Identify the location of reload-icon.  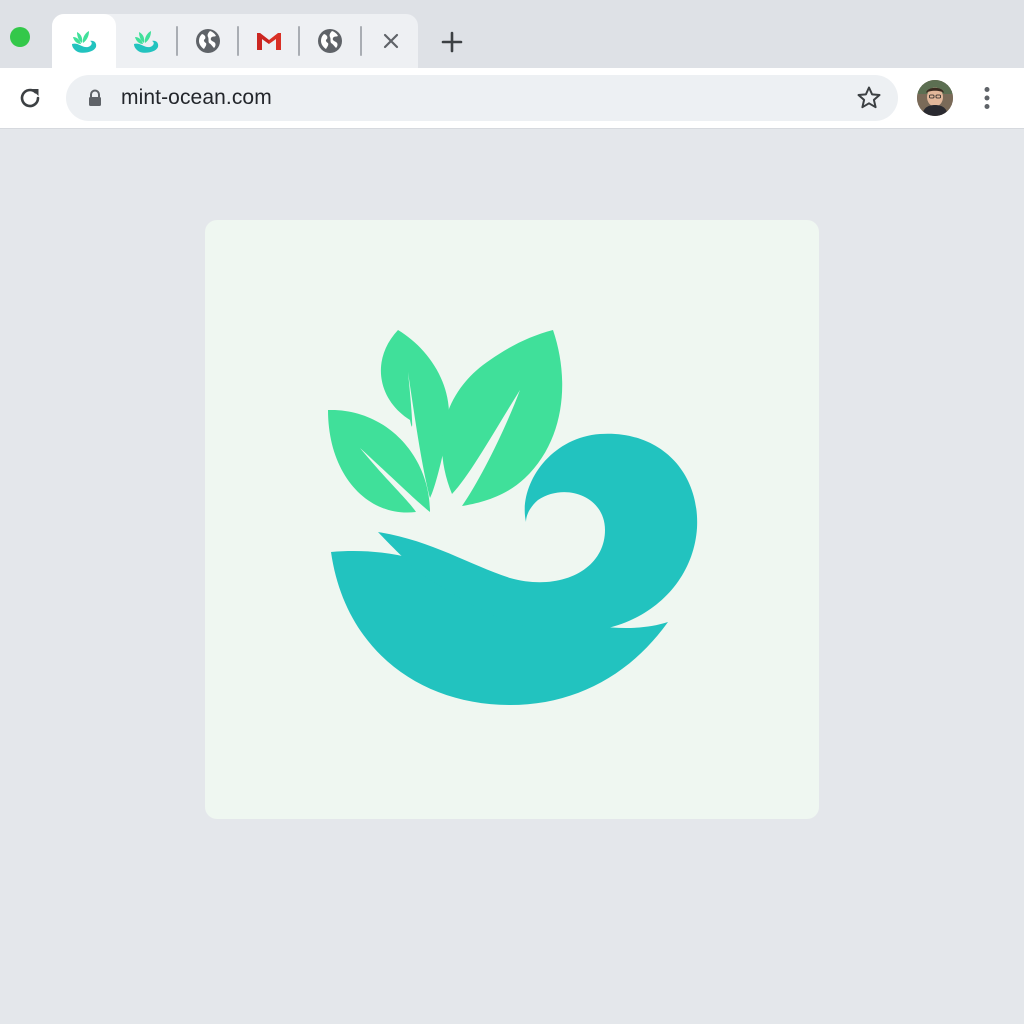
(30, 98).